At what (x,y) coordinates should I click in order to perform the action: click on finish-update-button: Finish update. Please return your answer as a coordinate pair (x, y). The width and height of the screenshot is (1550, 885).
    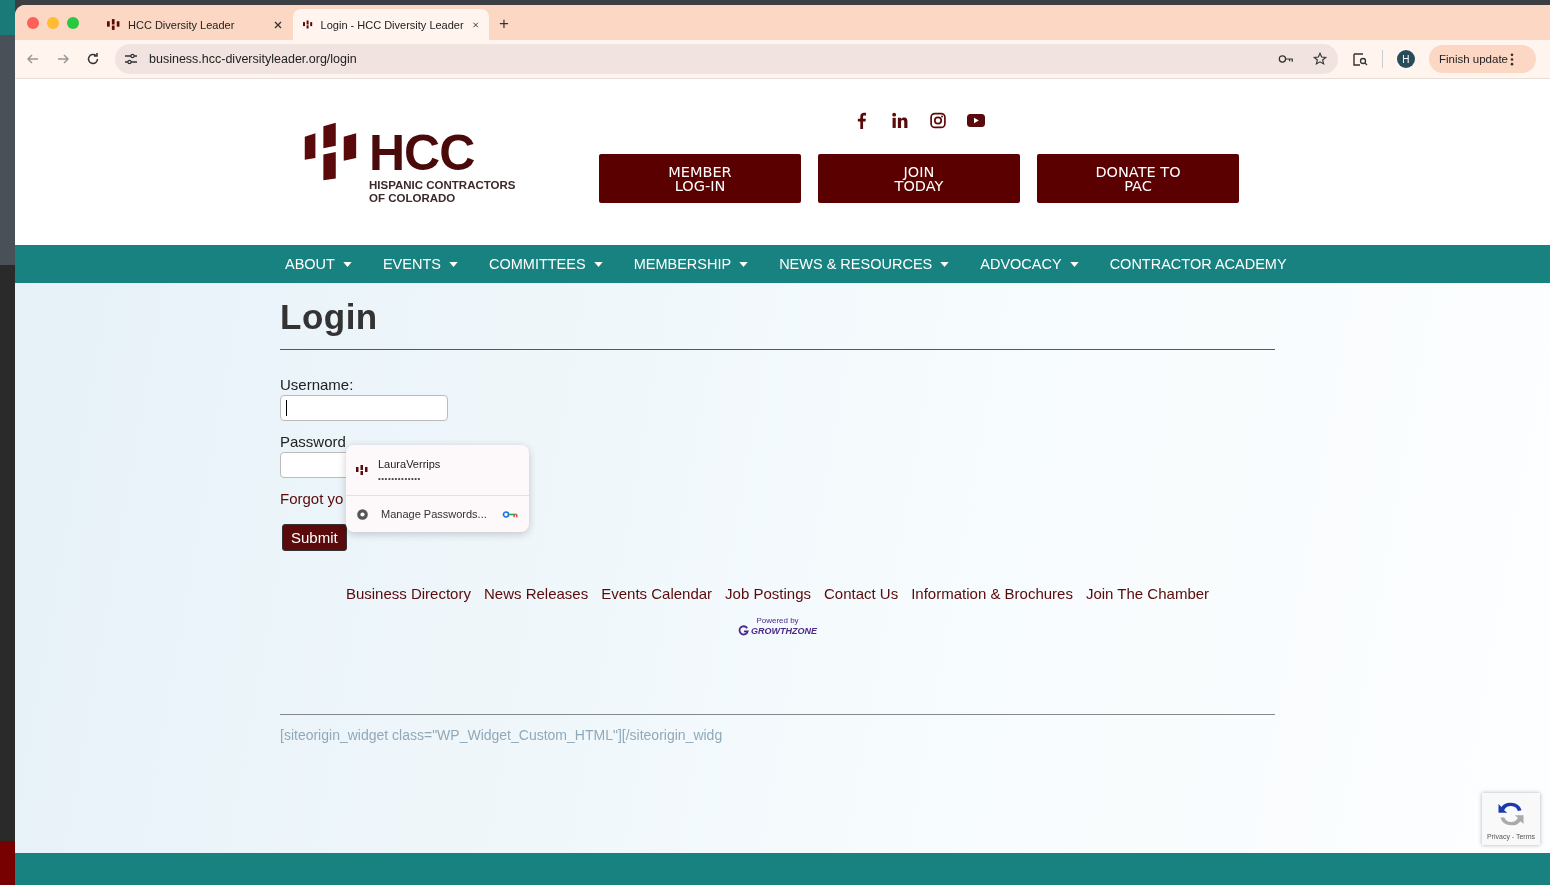
    Looking at the image, I should click on (1482, 59).